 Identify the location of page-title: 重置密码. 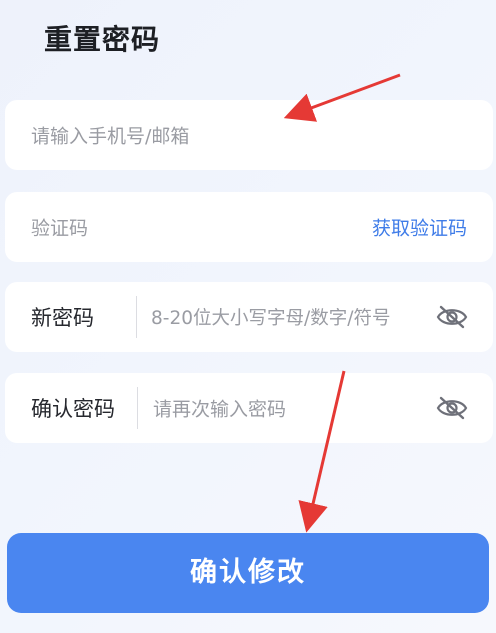
(102, 39).